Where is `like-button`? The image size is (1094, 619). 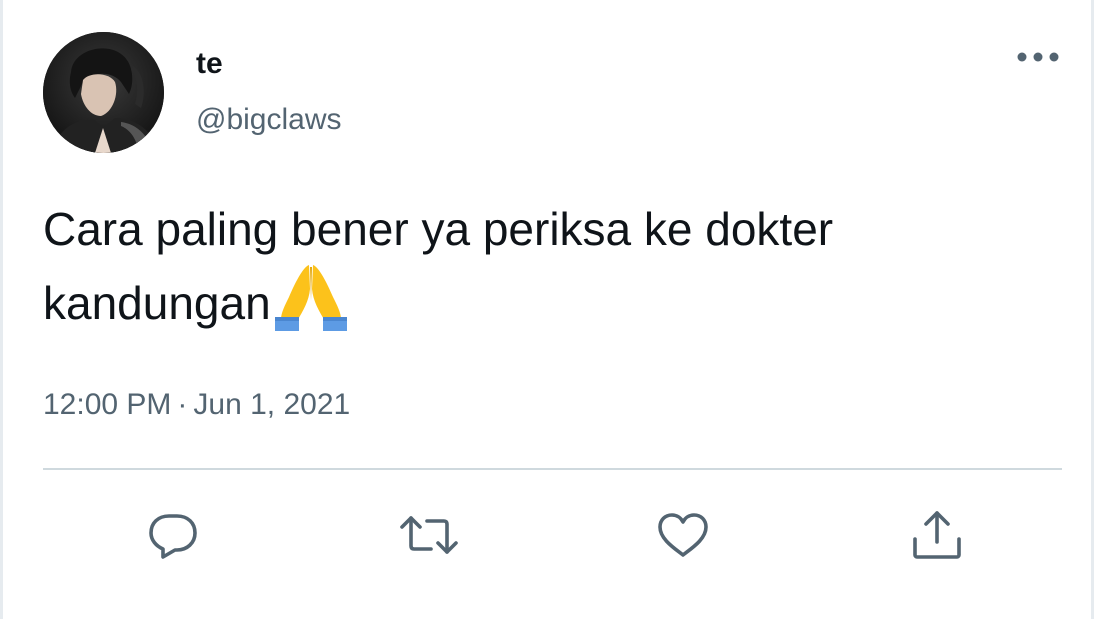
like-button is located at coordinates (683, 535).